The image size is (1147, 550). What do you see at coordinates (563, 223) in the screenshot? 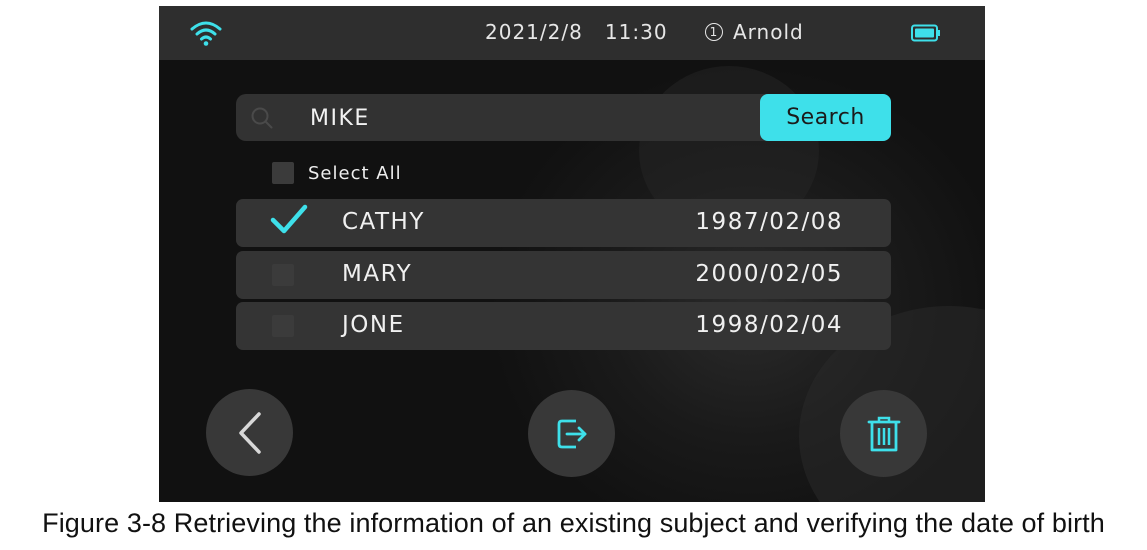
I see `list-item: CATHY 1987/02/08` at bounding box center [563, 223].